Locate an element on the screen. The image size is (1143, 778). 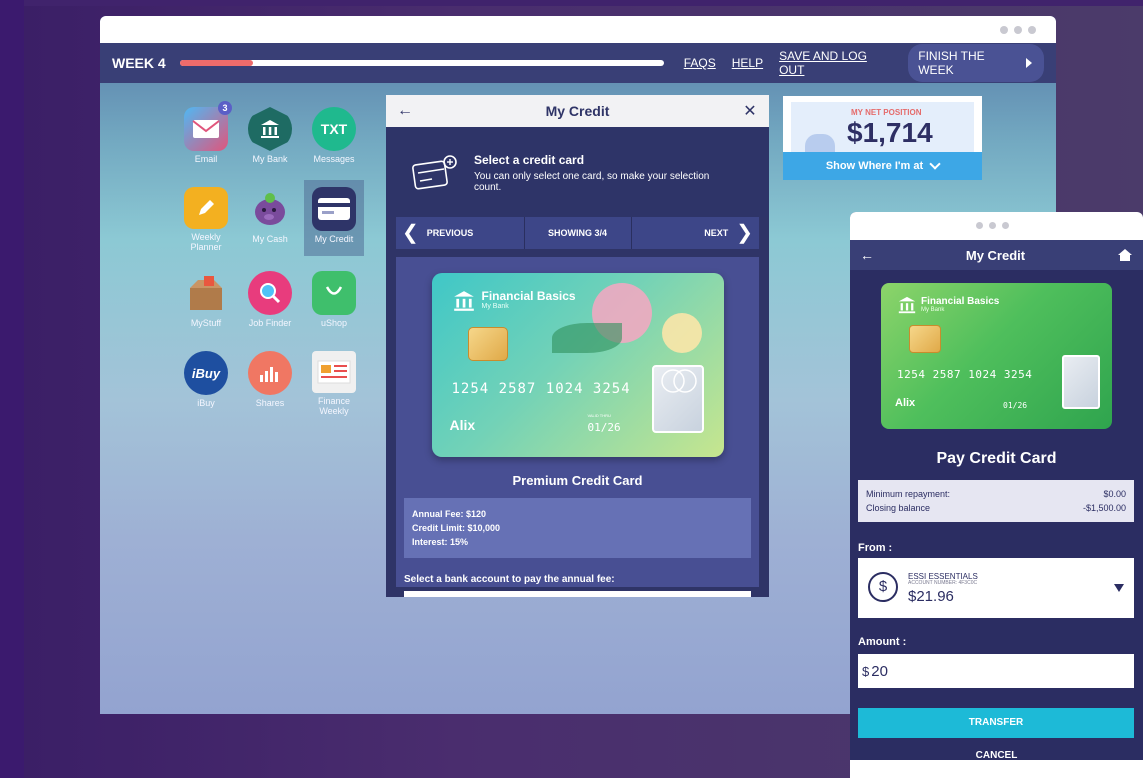
bank-logo-icon is located at coordinates (463, 301).